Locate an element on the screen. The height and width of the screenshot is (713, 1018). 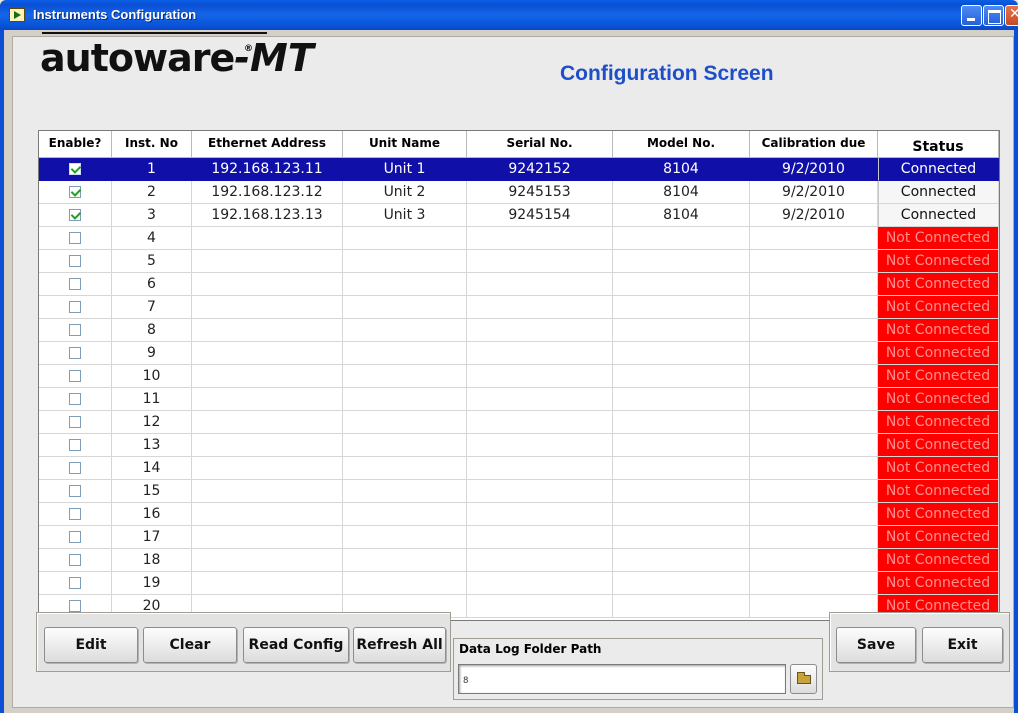
inst-no-cell: 16 is located at coordinates (152, 514).